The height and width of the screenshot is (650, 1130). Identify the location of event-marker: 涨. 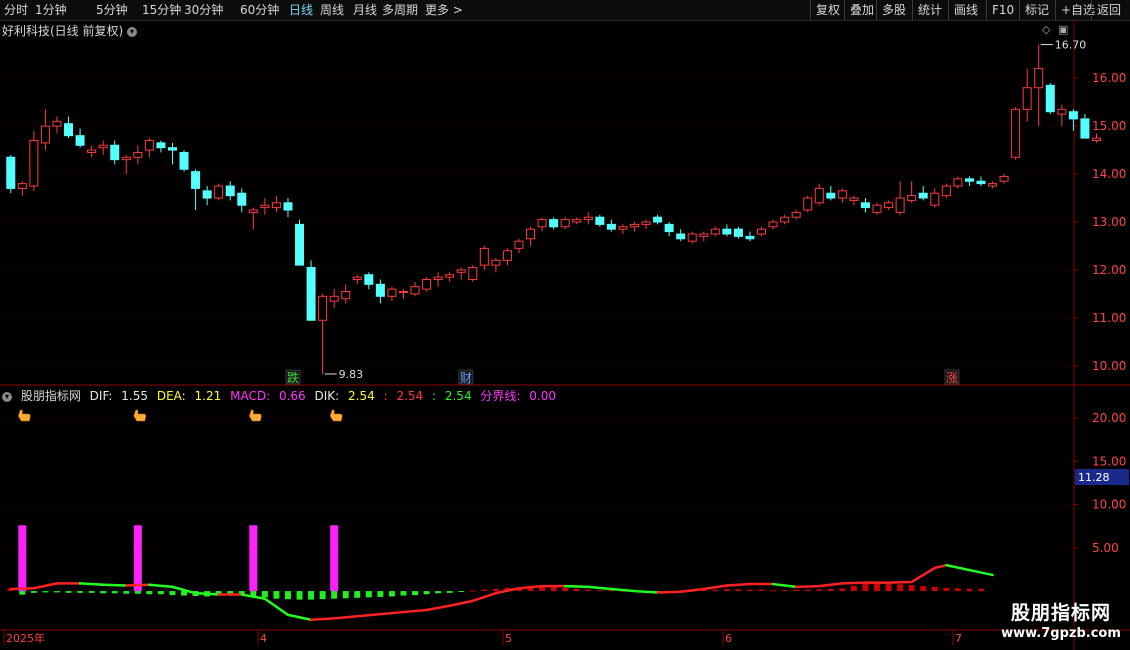
(952, 377).